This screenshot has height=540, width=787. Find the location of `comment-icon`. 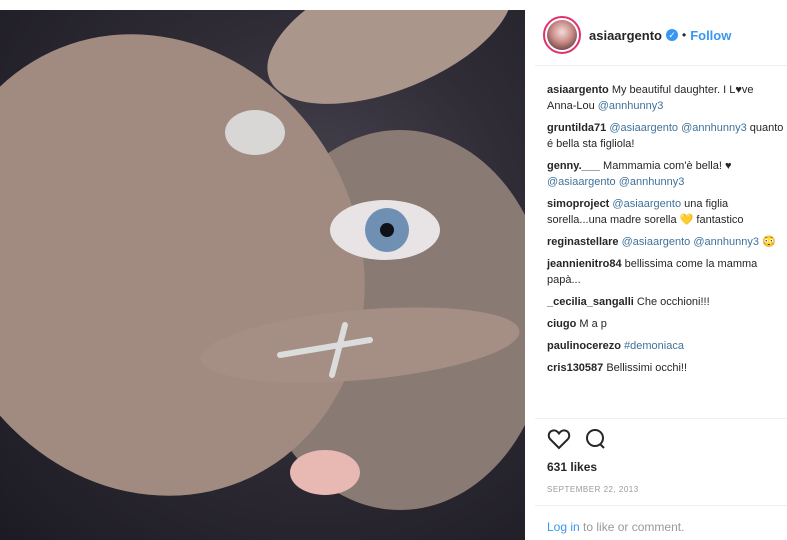

comment-icon is located at coordinates (595, 439).